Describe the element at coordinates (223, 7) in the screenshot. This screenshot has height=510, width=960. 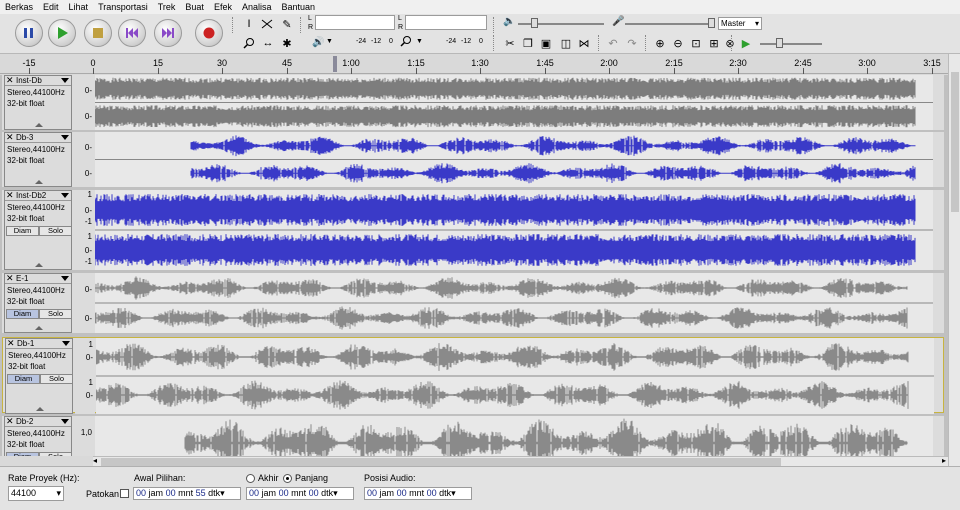
I see `menu-item-efek: Efek` at that location.